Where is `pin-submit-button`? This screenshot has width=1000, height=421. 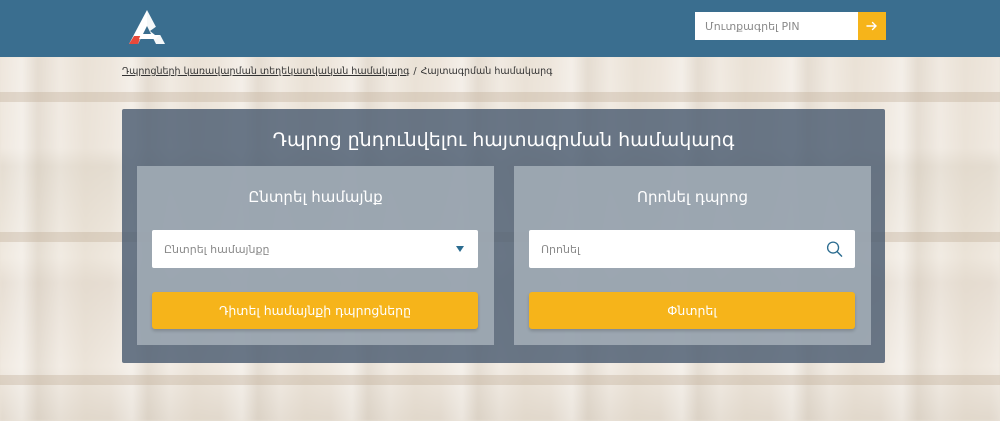 pin-submit-button is located at coordinates (872, 26).